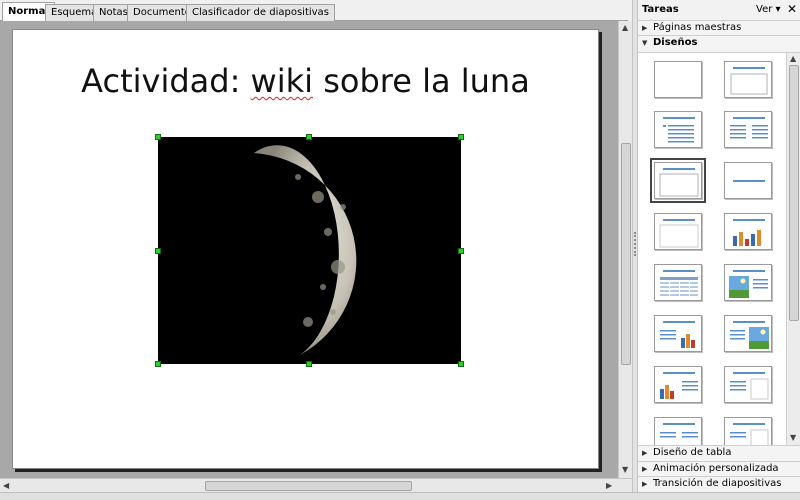 This screenshot has width=800, height=500. I want to click on layouts-scroll-thumb, so click(794, 193).